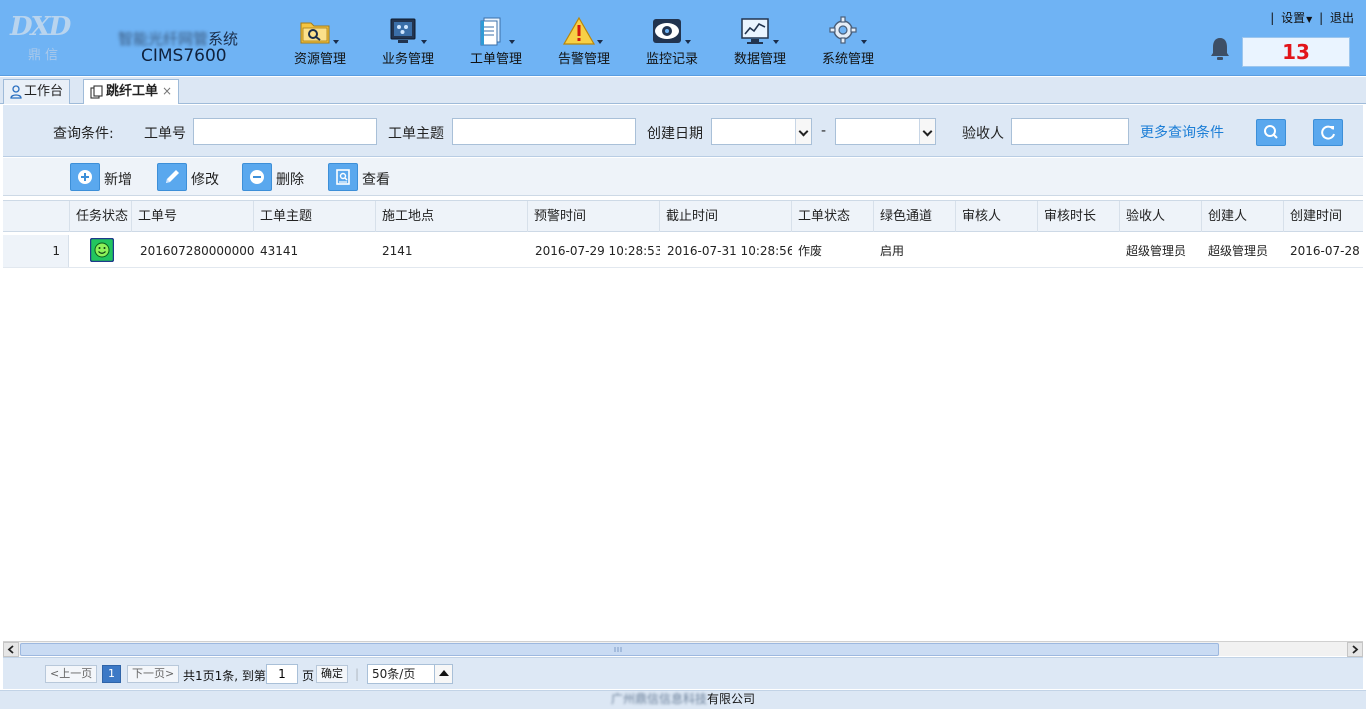 The image size is (1366, 709). What do you see at coordinates (1342, 18) in the screenshot?
I see `logout-link: 退出` at bounding box center [1342, 18].